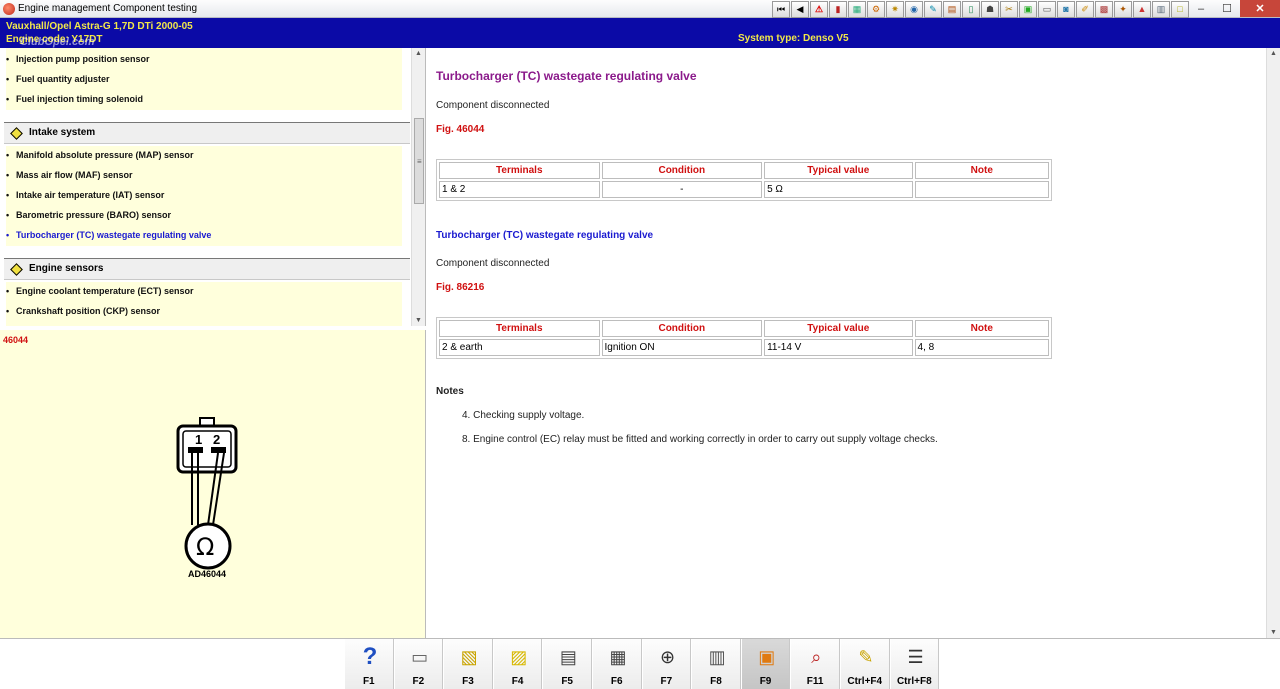 This screenshot has width=1280, height=689. I want to click on ctrl-f8-button: ☰ Ctrl+F8, so click(914, 664).